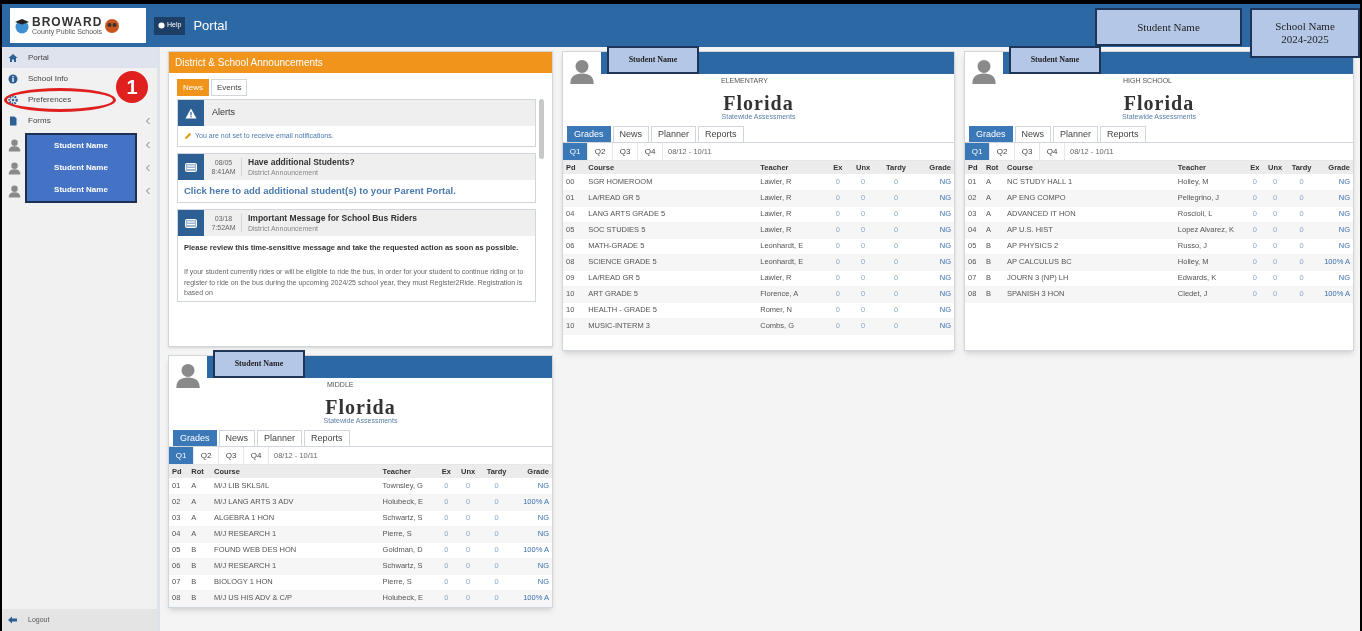 The width and height of the screenshot is (1362, 631). What do you see at coordinates (13, 120) in the screenshot?
I see `document-icon` at bounding box center [13, 120].